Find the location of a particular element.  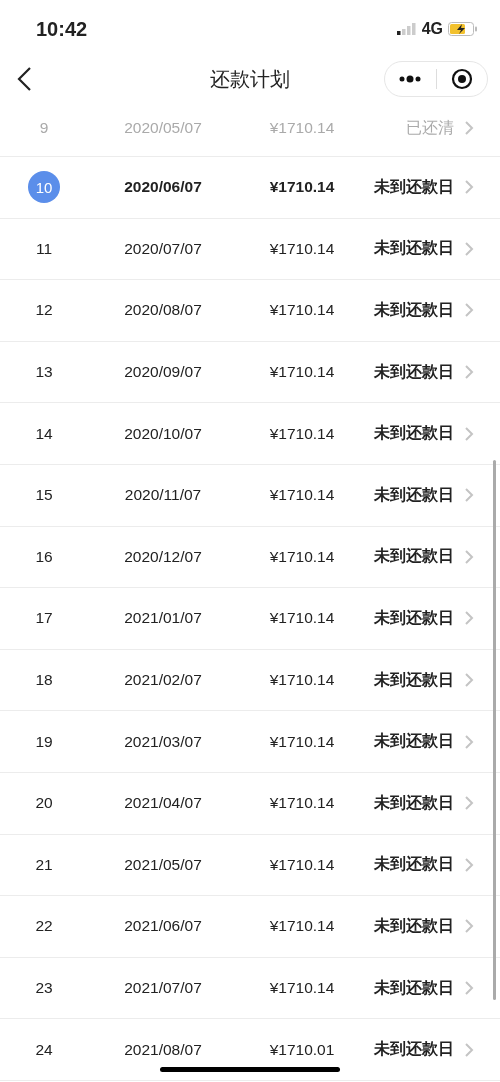

due-date: 2021/02/07 is located at coordinates (163, 680).